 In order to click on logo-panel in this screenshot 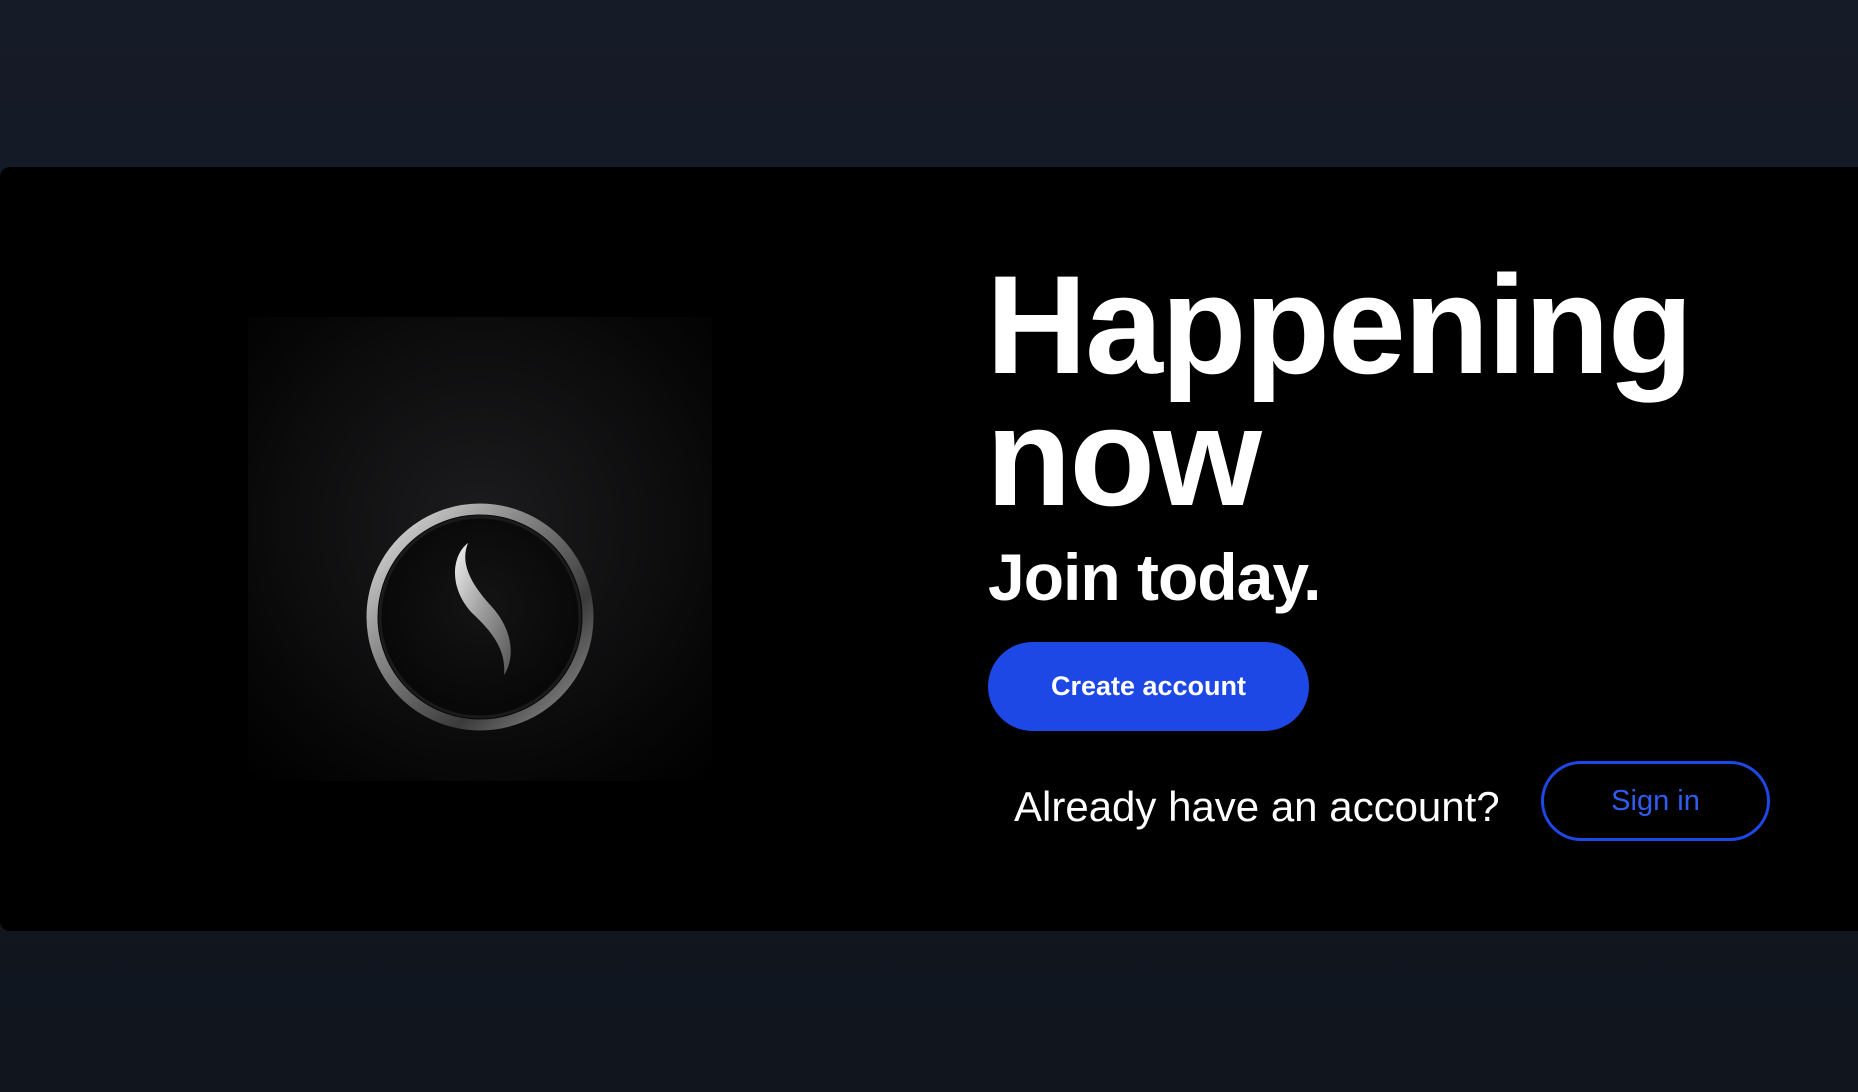, I will do `click(480, 549)`.